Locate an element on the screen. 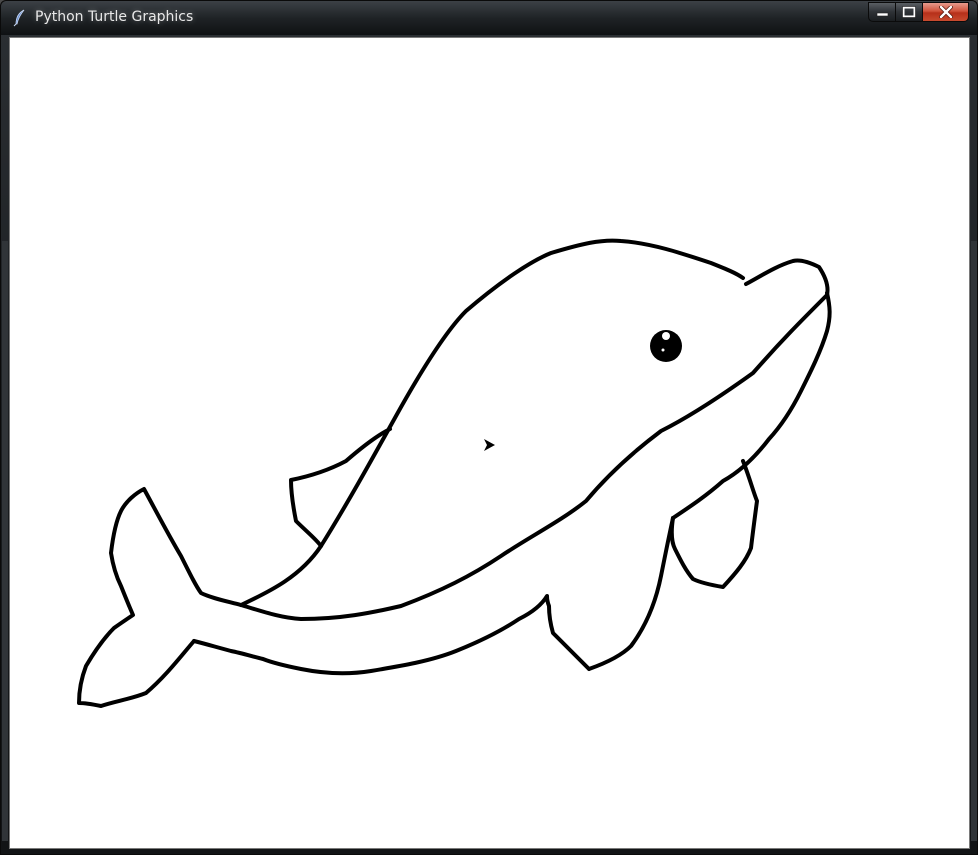 This screenshot has height=855, width=978. dolphin-flipper-right is located at coordinates (714, 524).